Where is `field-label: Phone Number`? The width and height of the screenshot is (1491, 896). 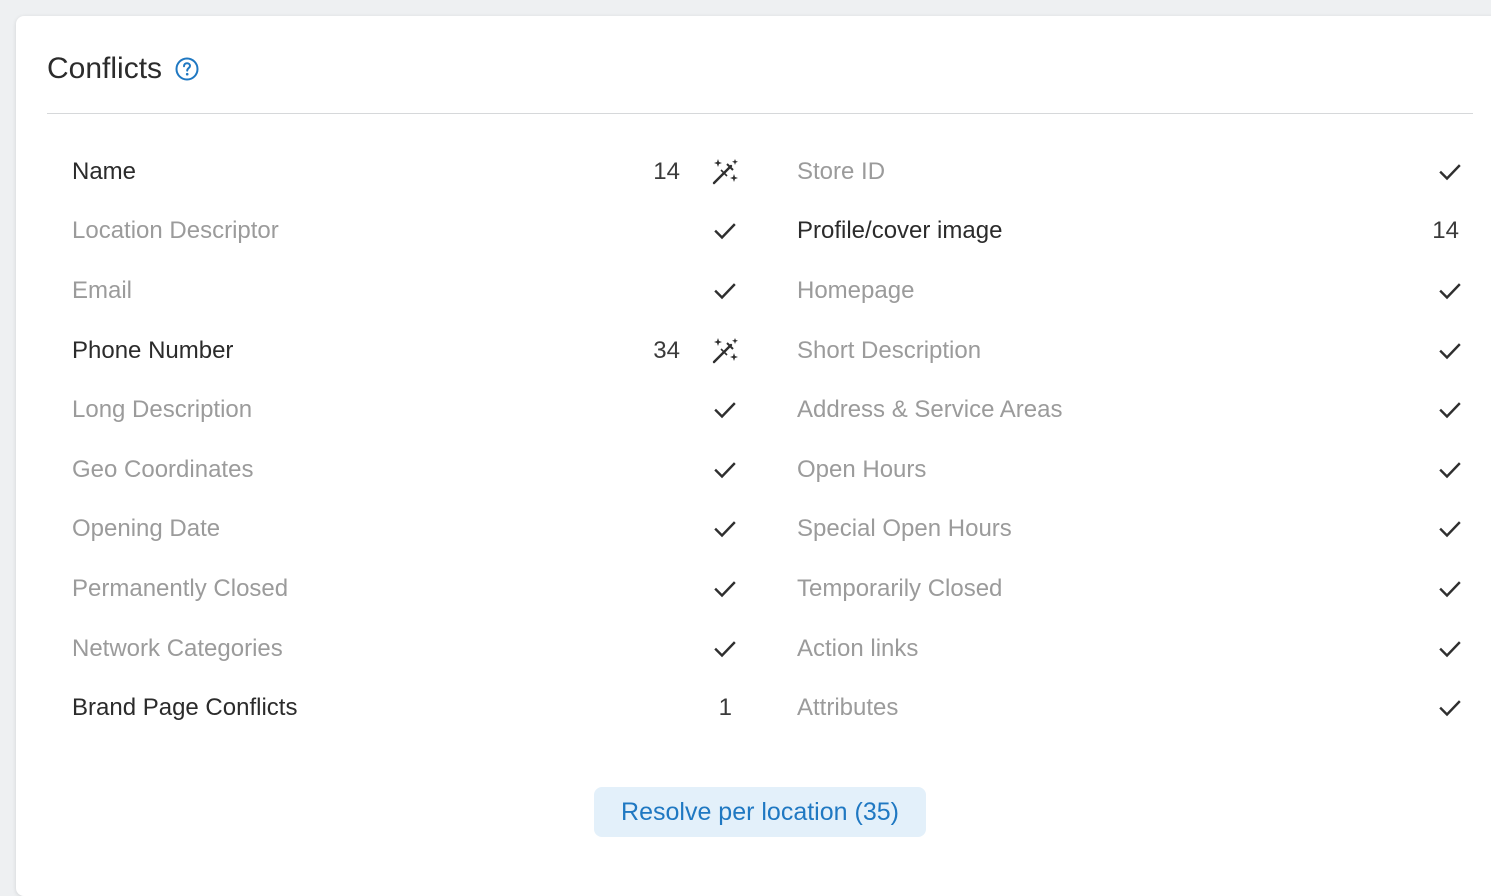 field-label: Phone Number is located at coordinates (153, 350).